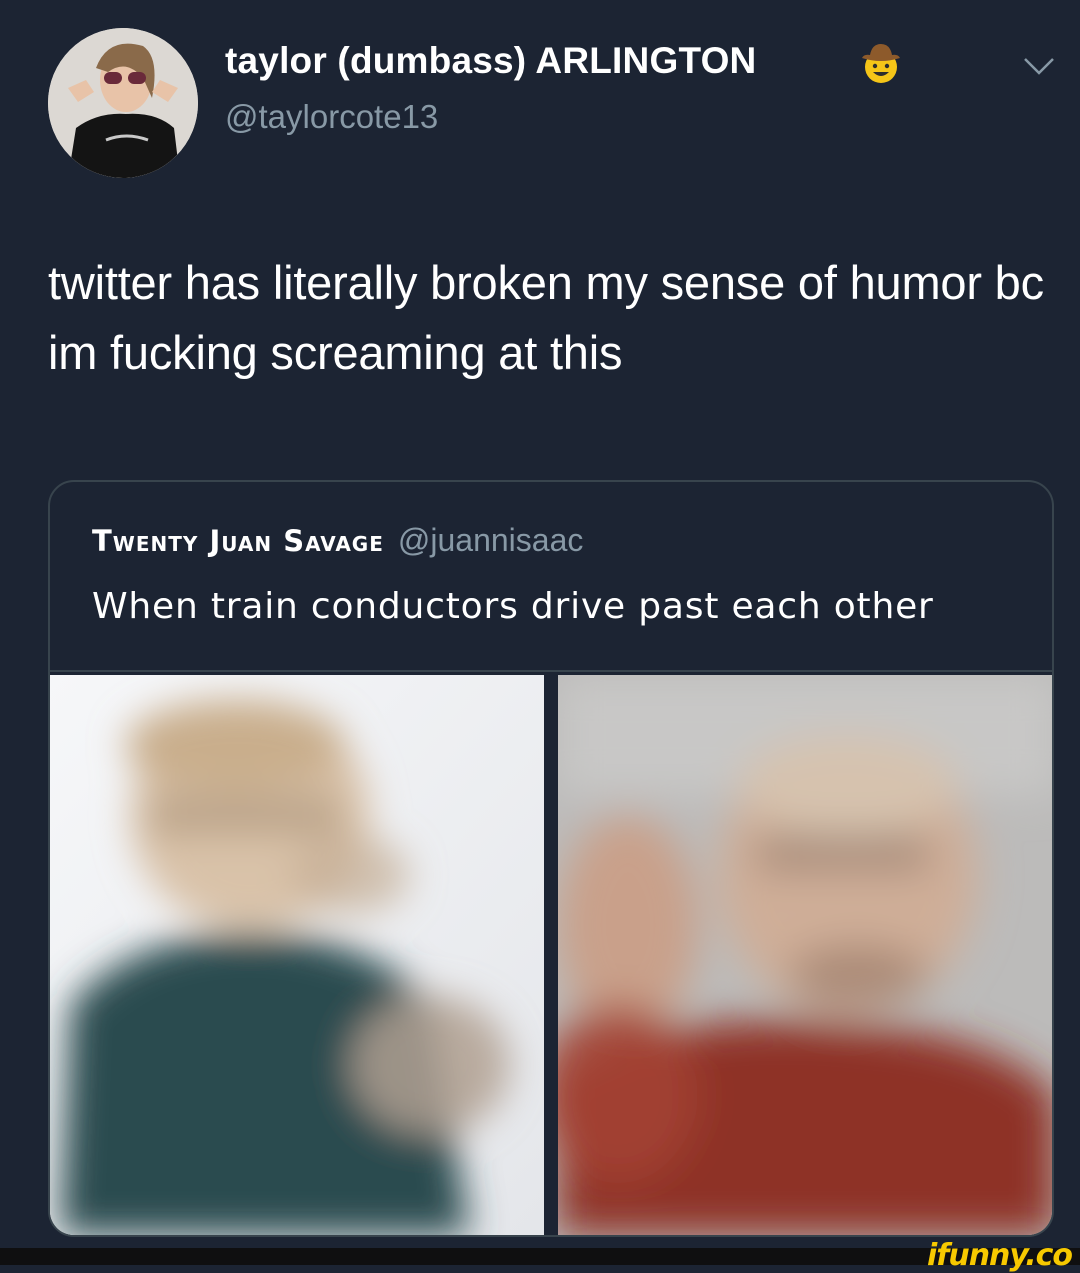 This screenshot has width=1080, height=1273. What do you see at coordinates (1000, 1255) in the screenshot?
I see `ifunny-watermark: ifunny.co` at bounding box center [1000, 1255].